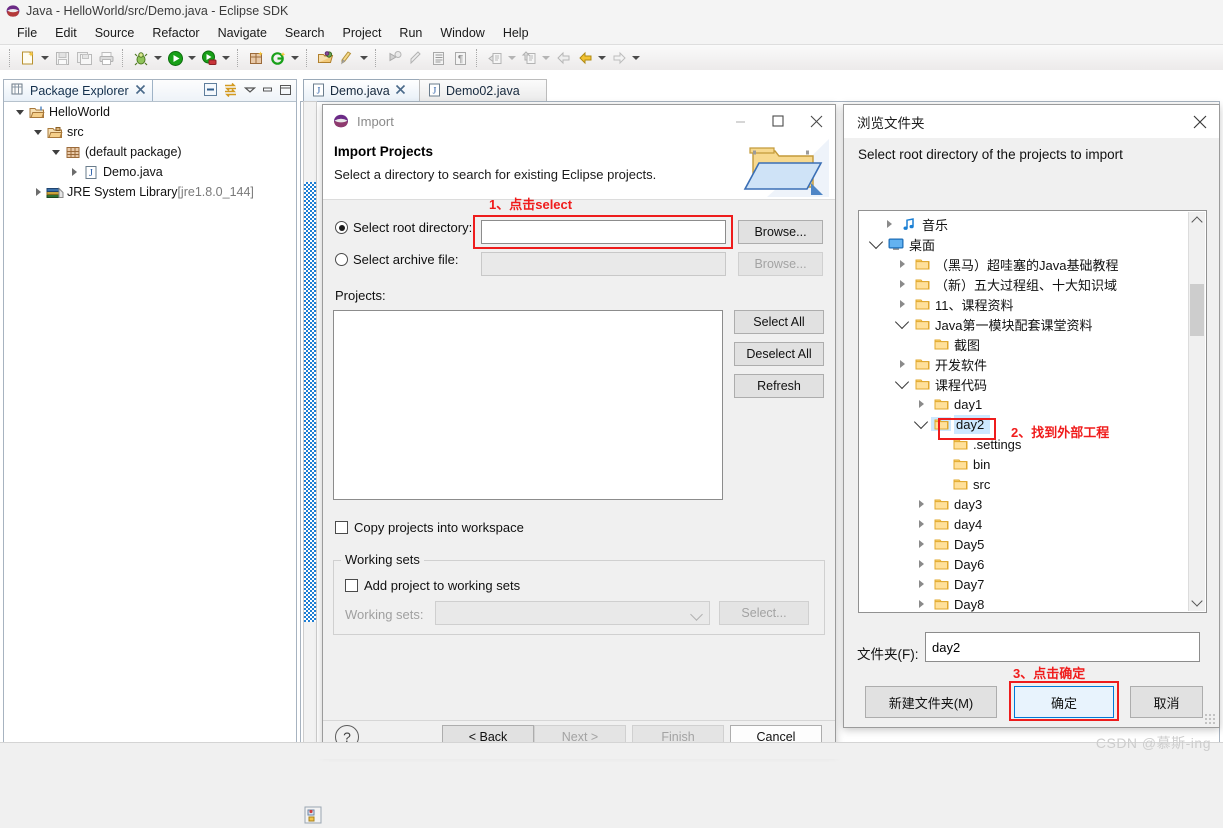 This screenshot has width=1223, height=828. What do you see at coordinates (546, 58) in the screenshot?
I see `next-edit-dropdown-icon` at bounding box center [546, 58].